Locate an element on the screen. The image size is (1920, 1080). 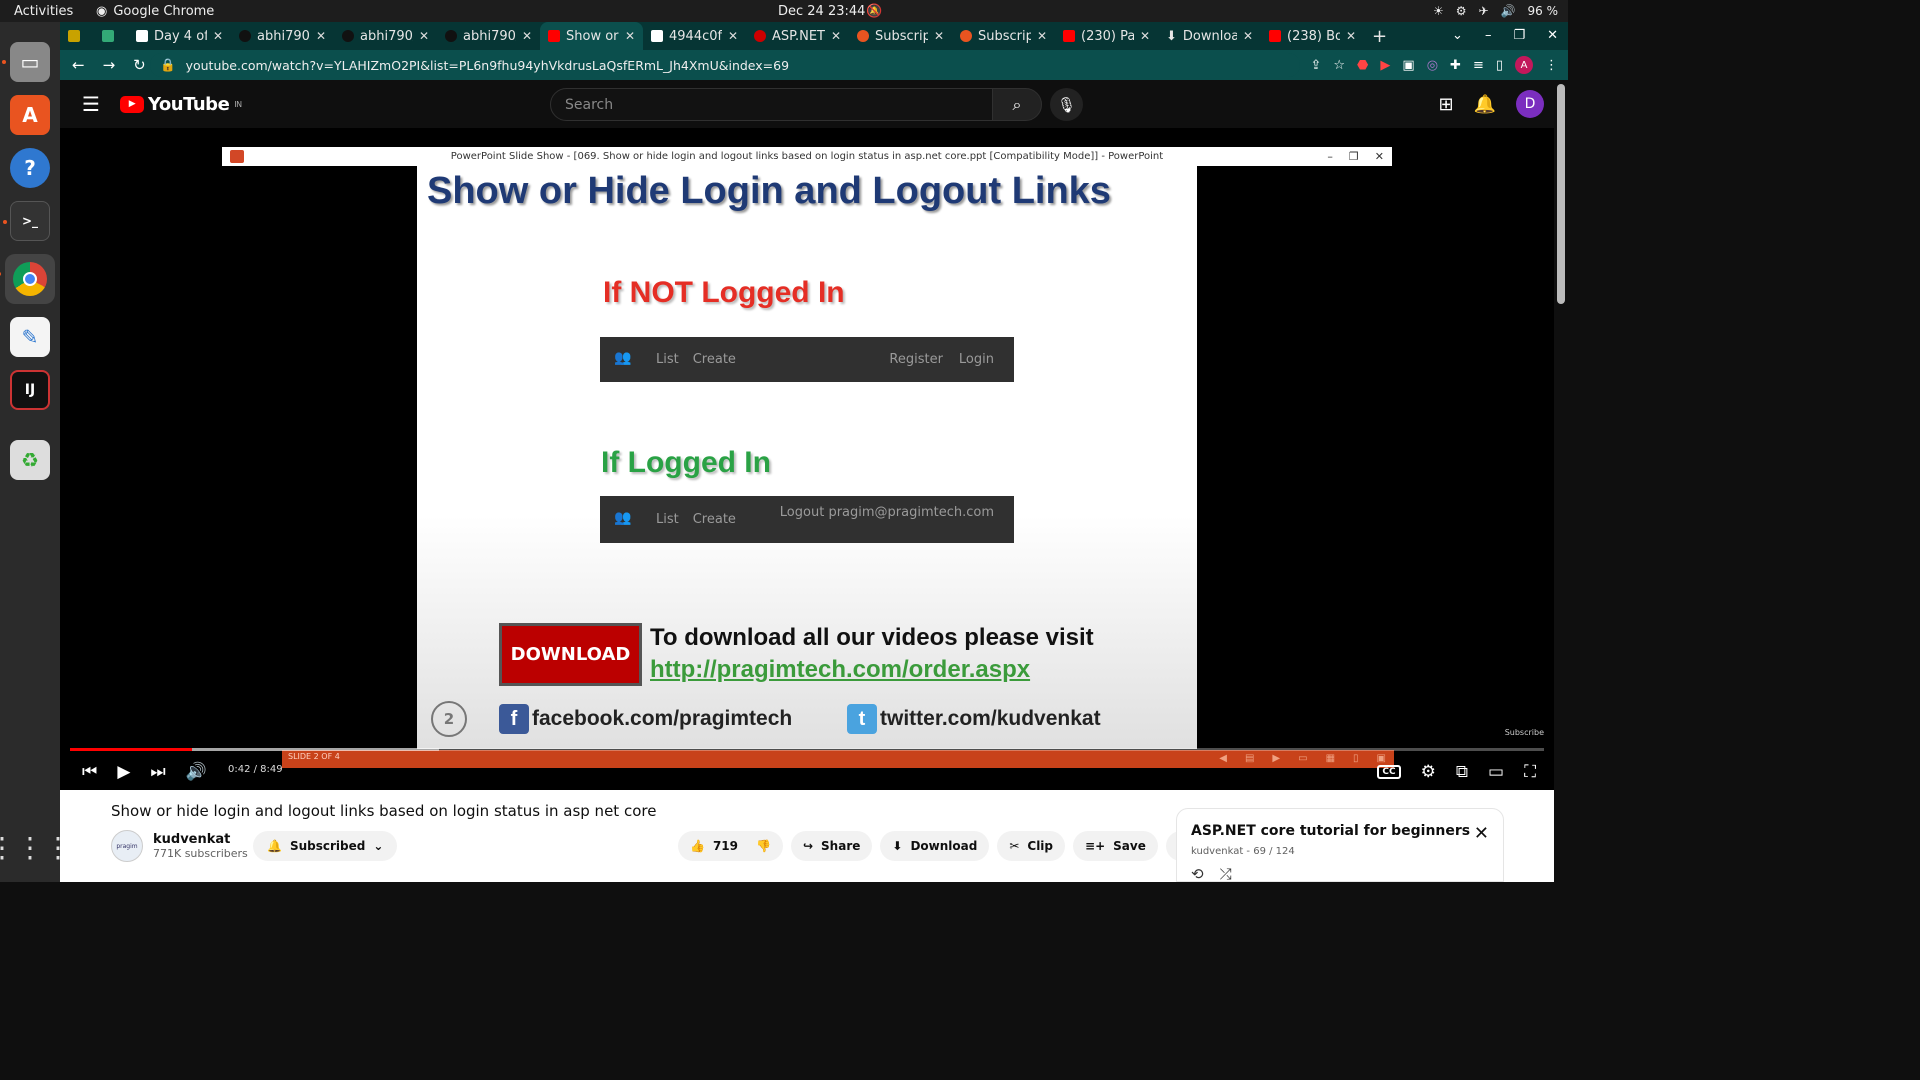
activities-button: Activities is located at coordinates (43, 11).